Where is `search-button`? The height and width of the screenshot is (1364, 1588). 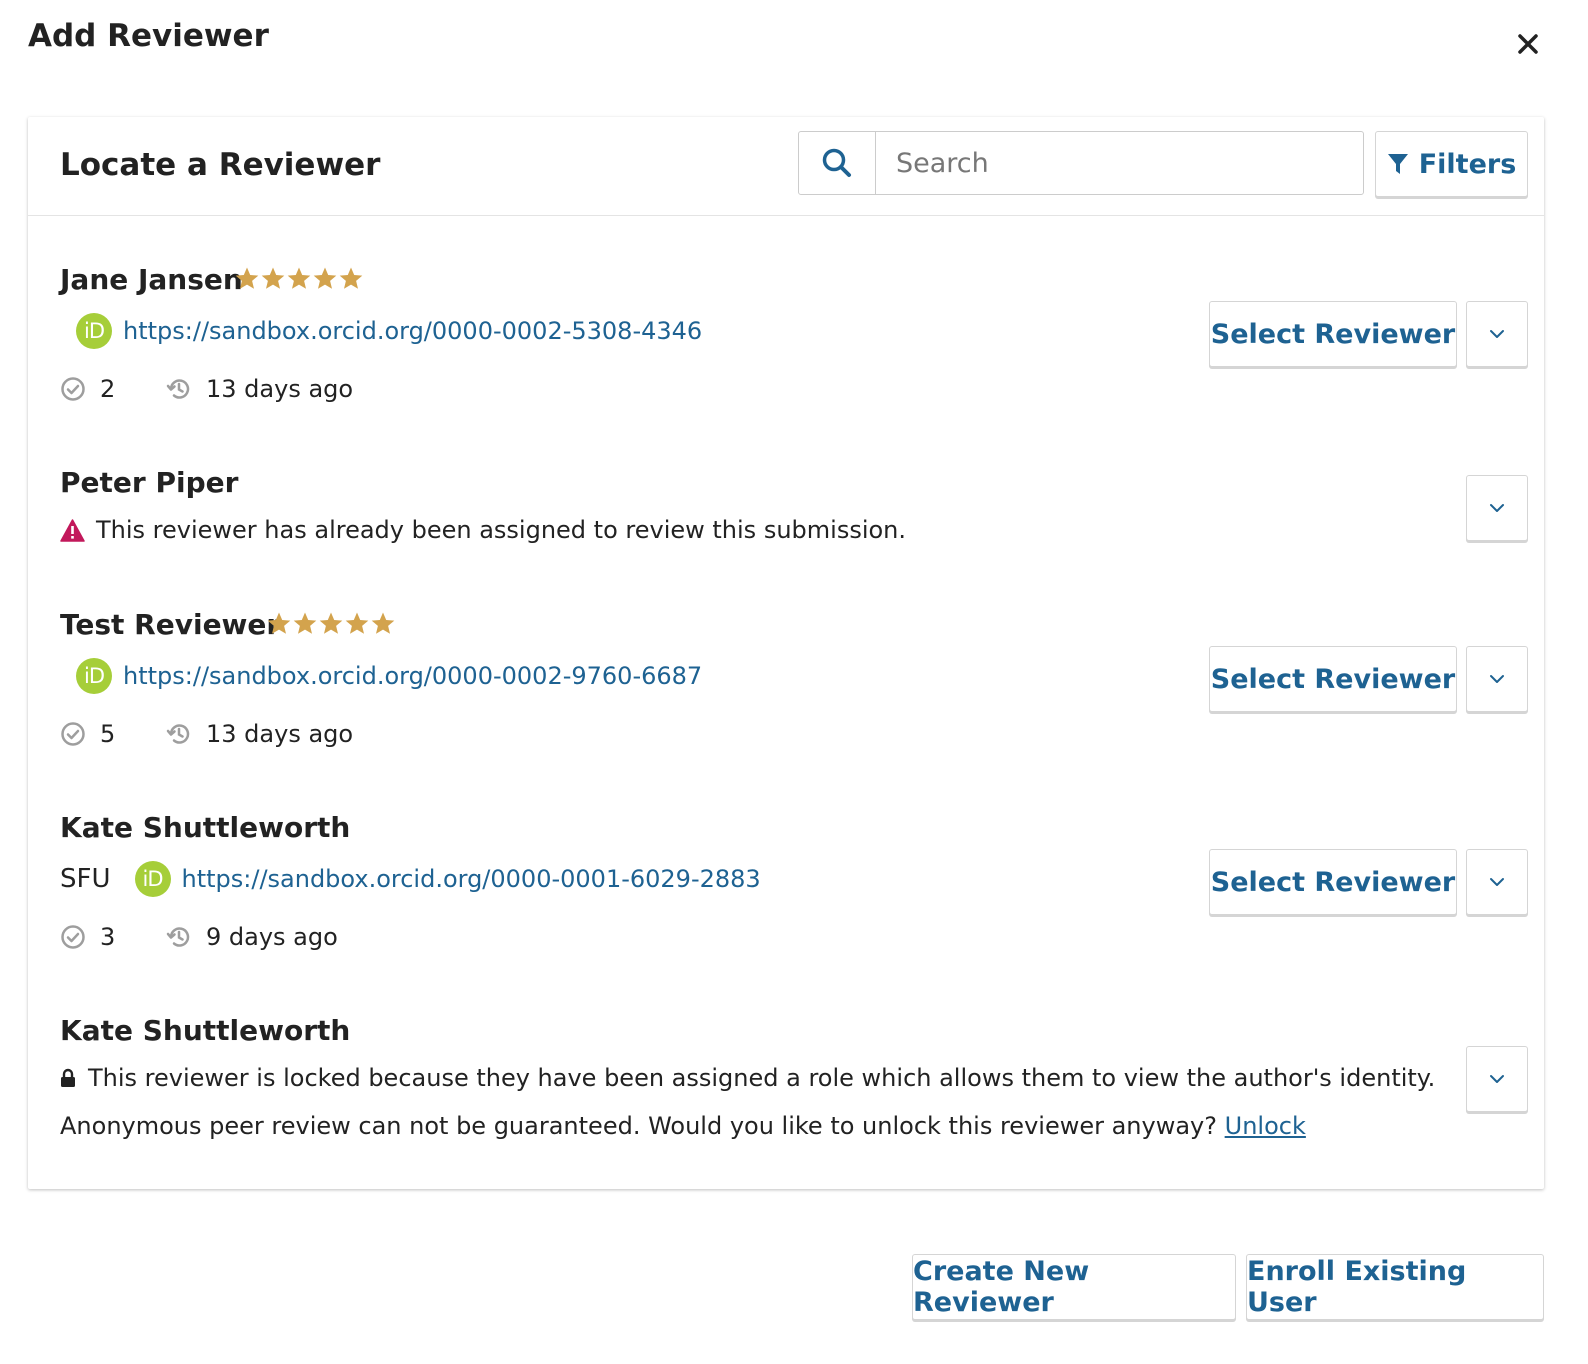 search-button is located at coordinates (837, 163).